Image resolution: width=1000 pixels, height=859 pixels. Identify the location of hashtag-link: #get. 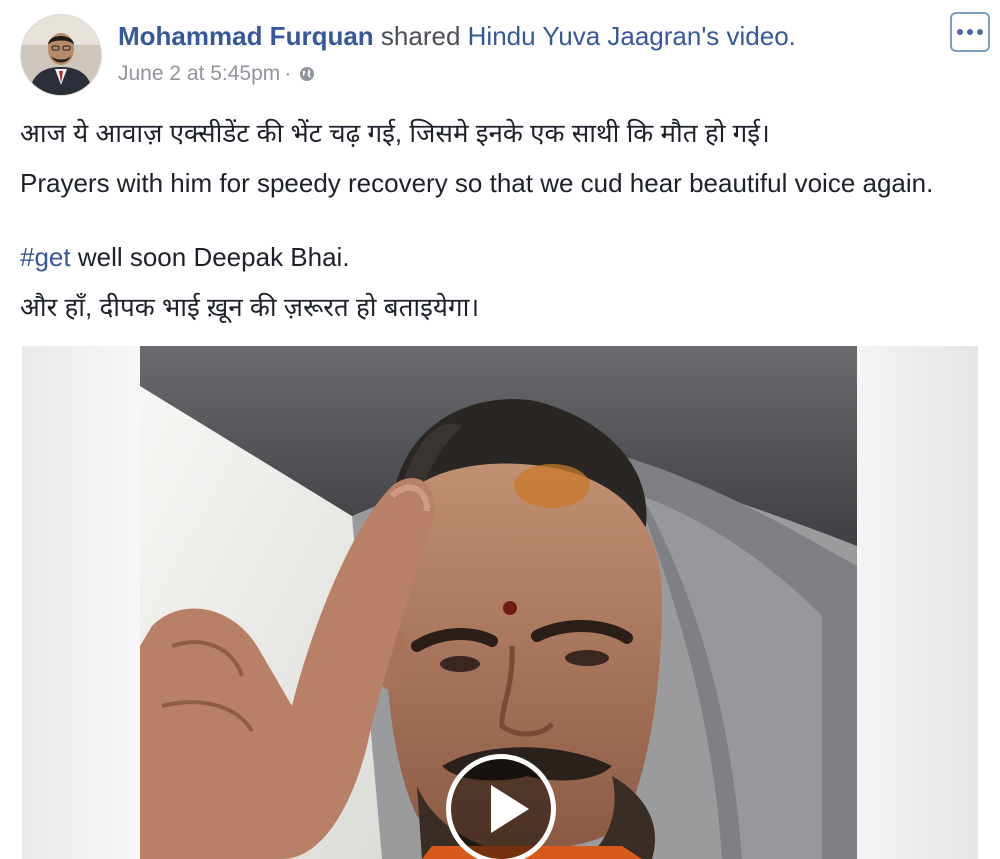
(45, 257).